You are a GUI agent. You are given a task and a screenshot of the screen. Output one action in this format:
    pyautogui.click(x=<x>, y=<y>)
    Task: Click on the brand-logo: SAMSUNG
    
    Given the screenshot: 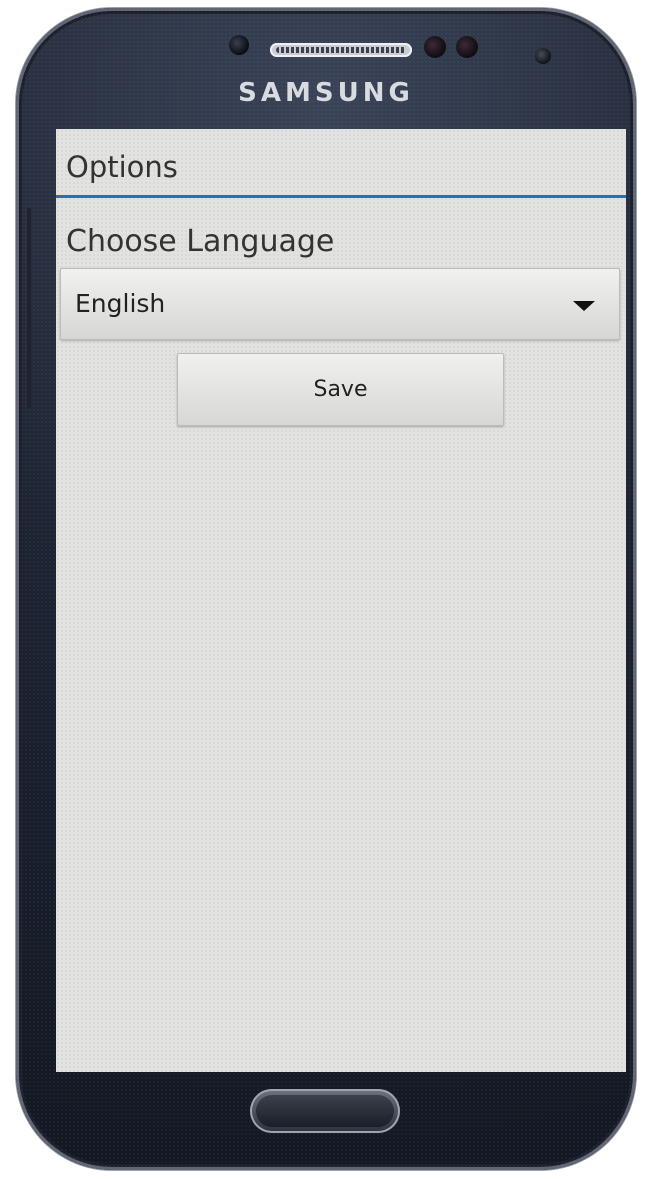 What is the action you would take?
    pyautogui.click(x=326, y=93)
    